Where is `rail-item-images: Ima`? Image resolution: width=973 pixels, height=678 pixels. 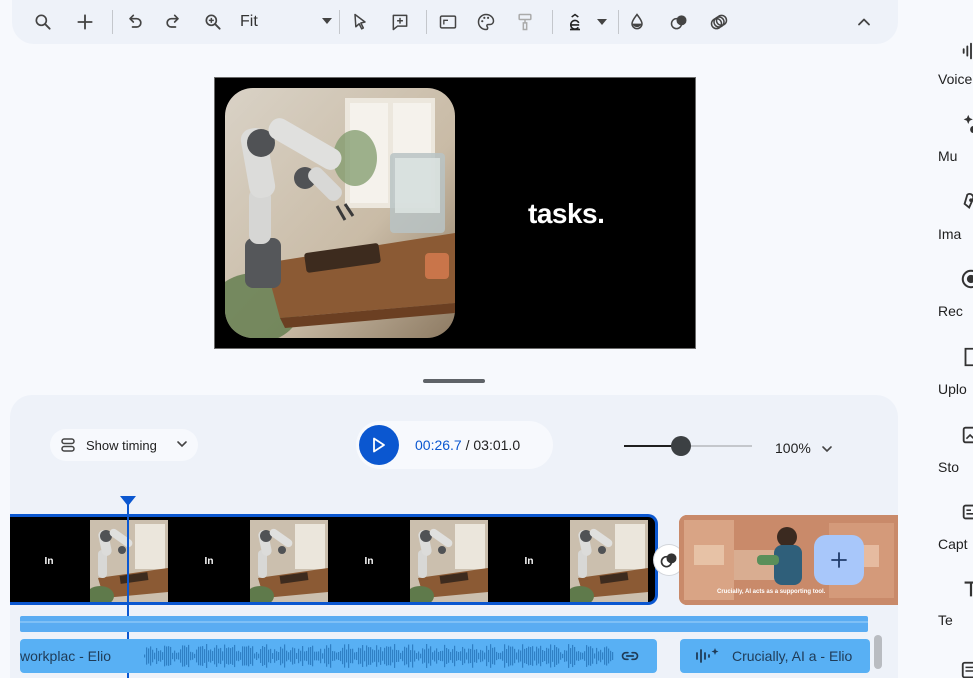
rail-item-images: Ima is located at coordinates (951, 226).